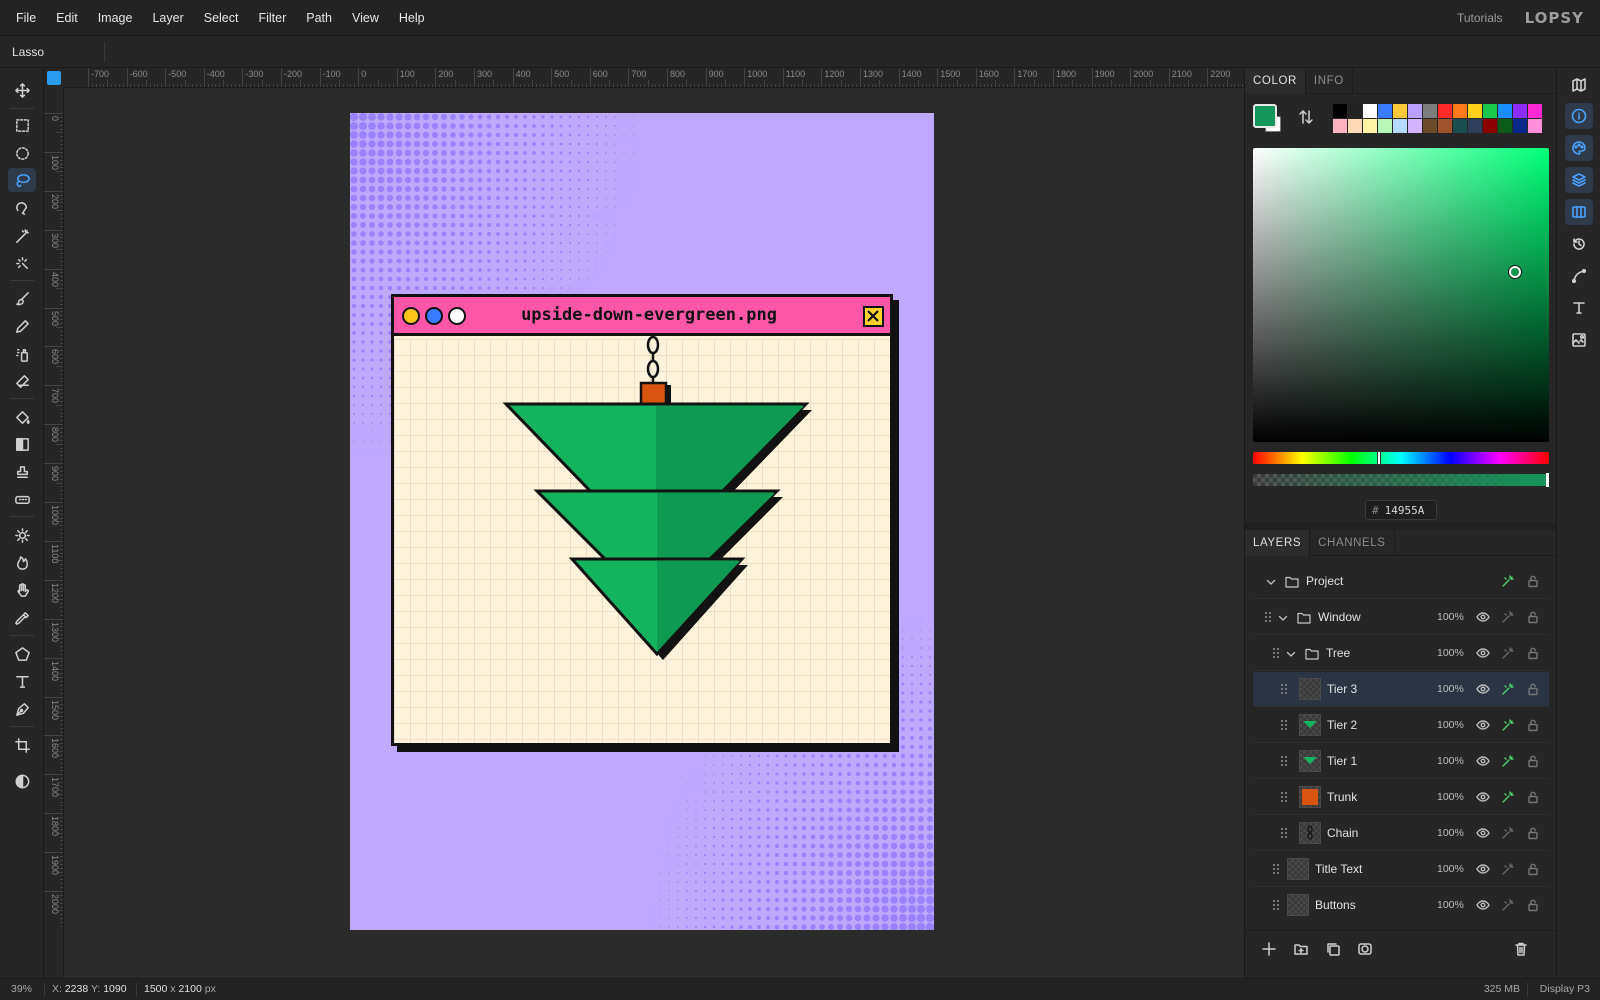 The height and width of the screenshot is (1000, 1600). I want to click on mask-layer-button, so click(1366, 950).